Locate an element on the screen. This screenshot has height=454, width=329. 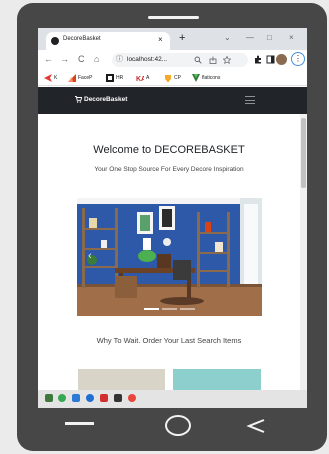
zoom-icon is located at coordinates (198, 60).